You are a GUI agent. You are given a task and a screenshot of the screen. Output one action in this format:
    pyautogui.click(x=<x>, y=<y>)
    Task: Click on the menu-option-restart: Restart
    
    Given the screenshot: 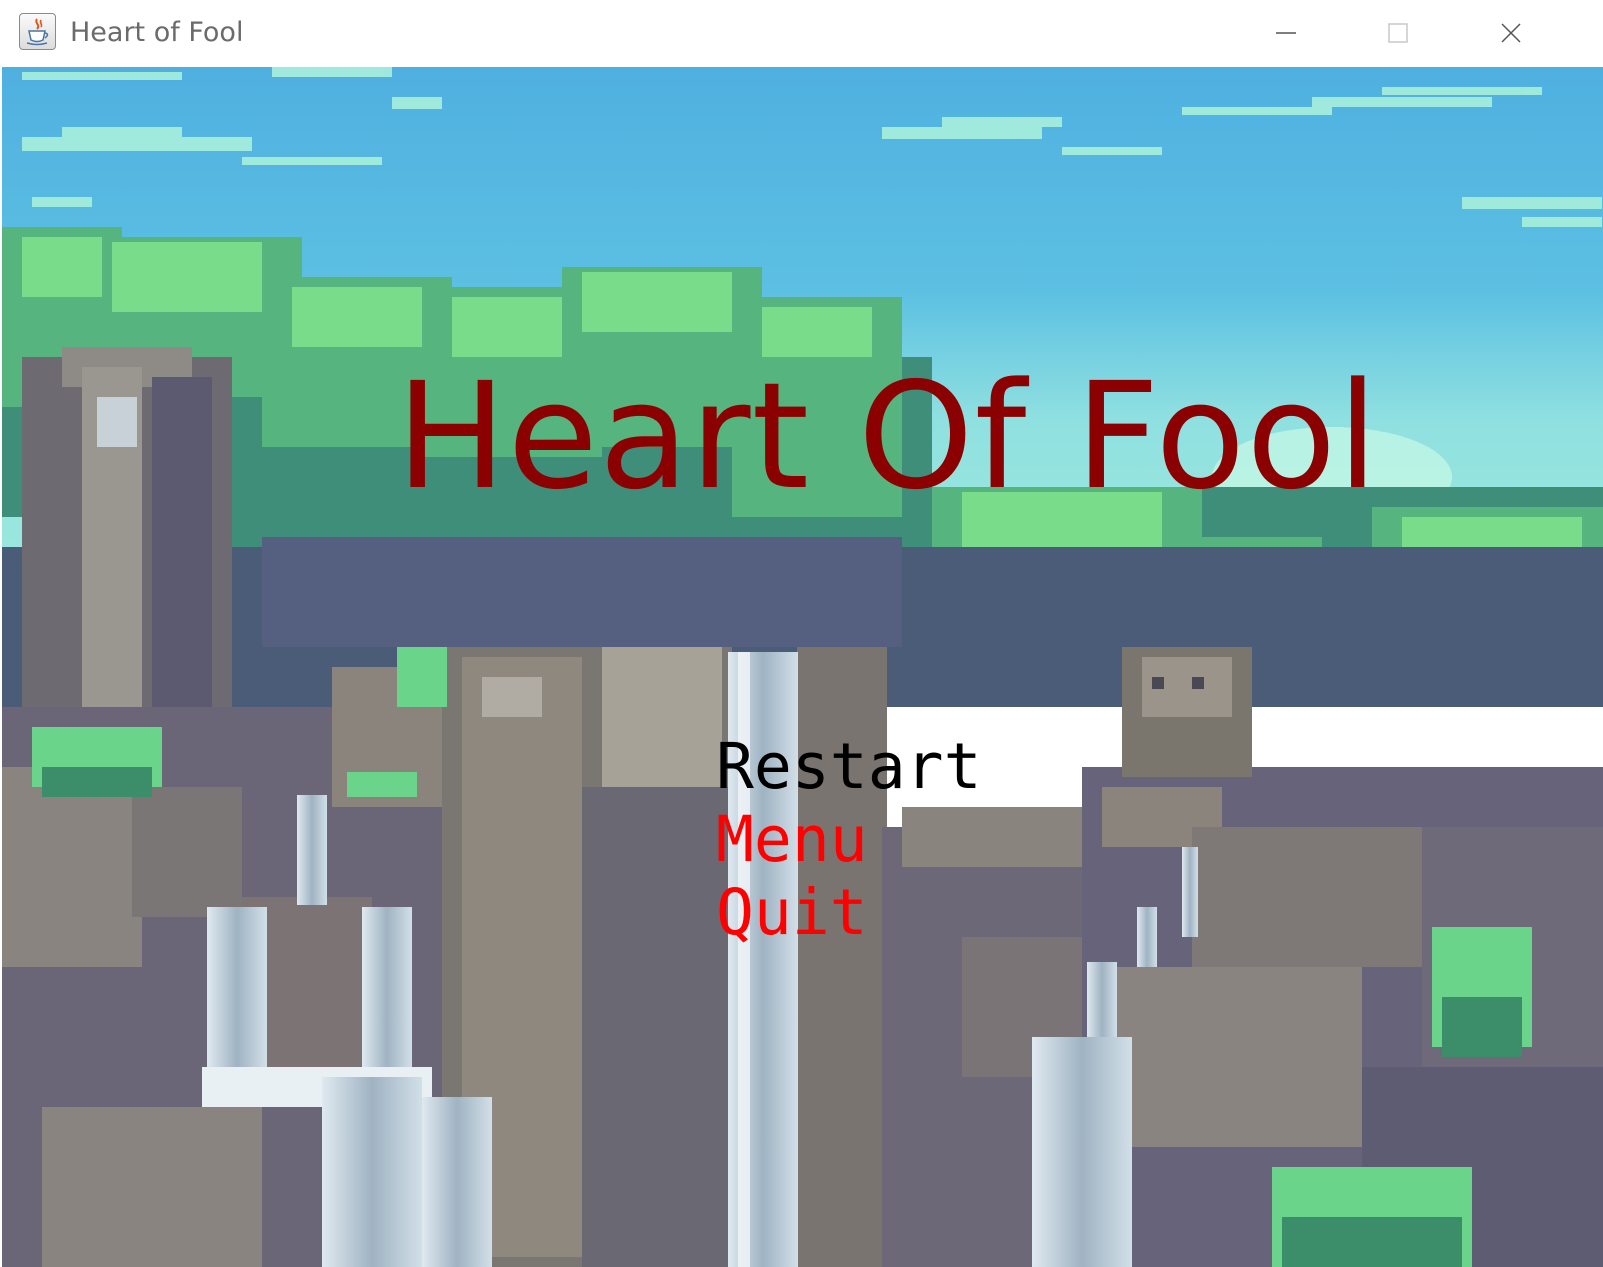 What is the action you would take?
    pyautogui.click(x=849, y=767)
    